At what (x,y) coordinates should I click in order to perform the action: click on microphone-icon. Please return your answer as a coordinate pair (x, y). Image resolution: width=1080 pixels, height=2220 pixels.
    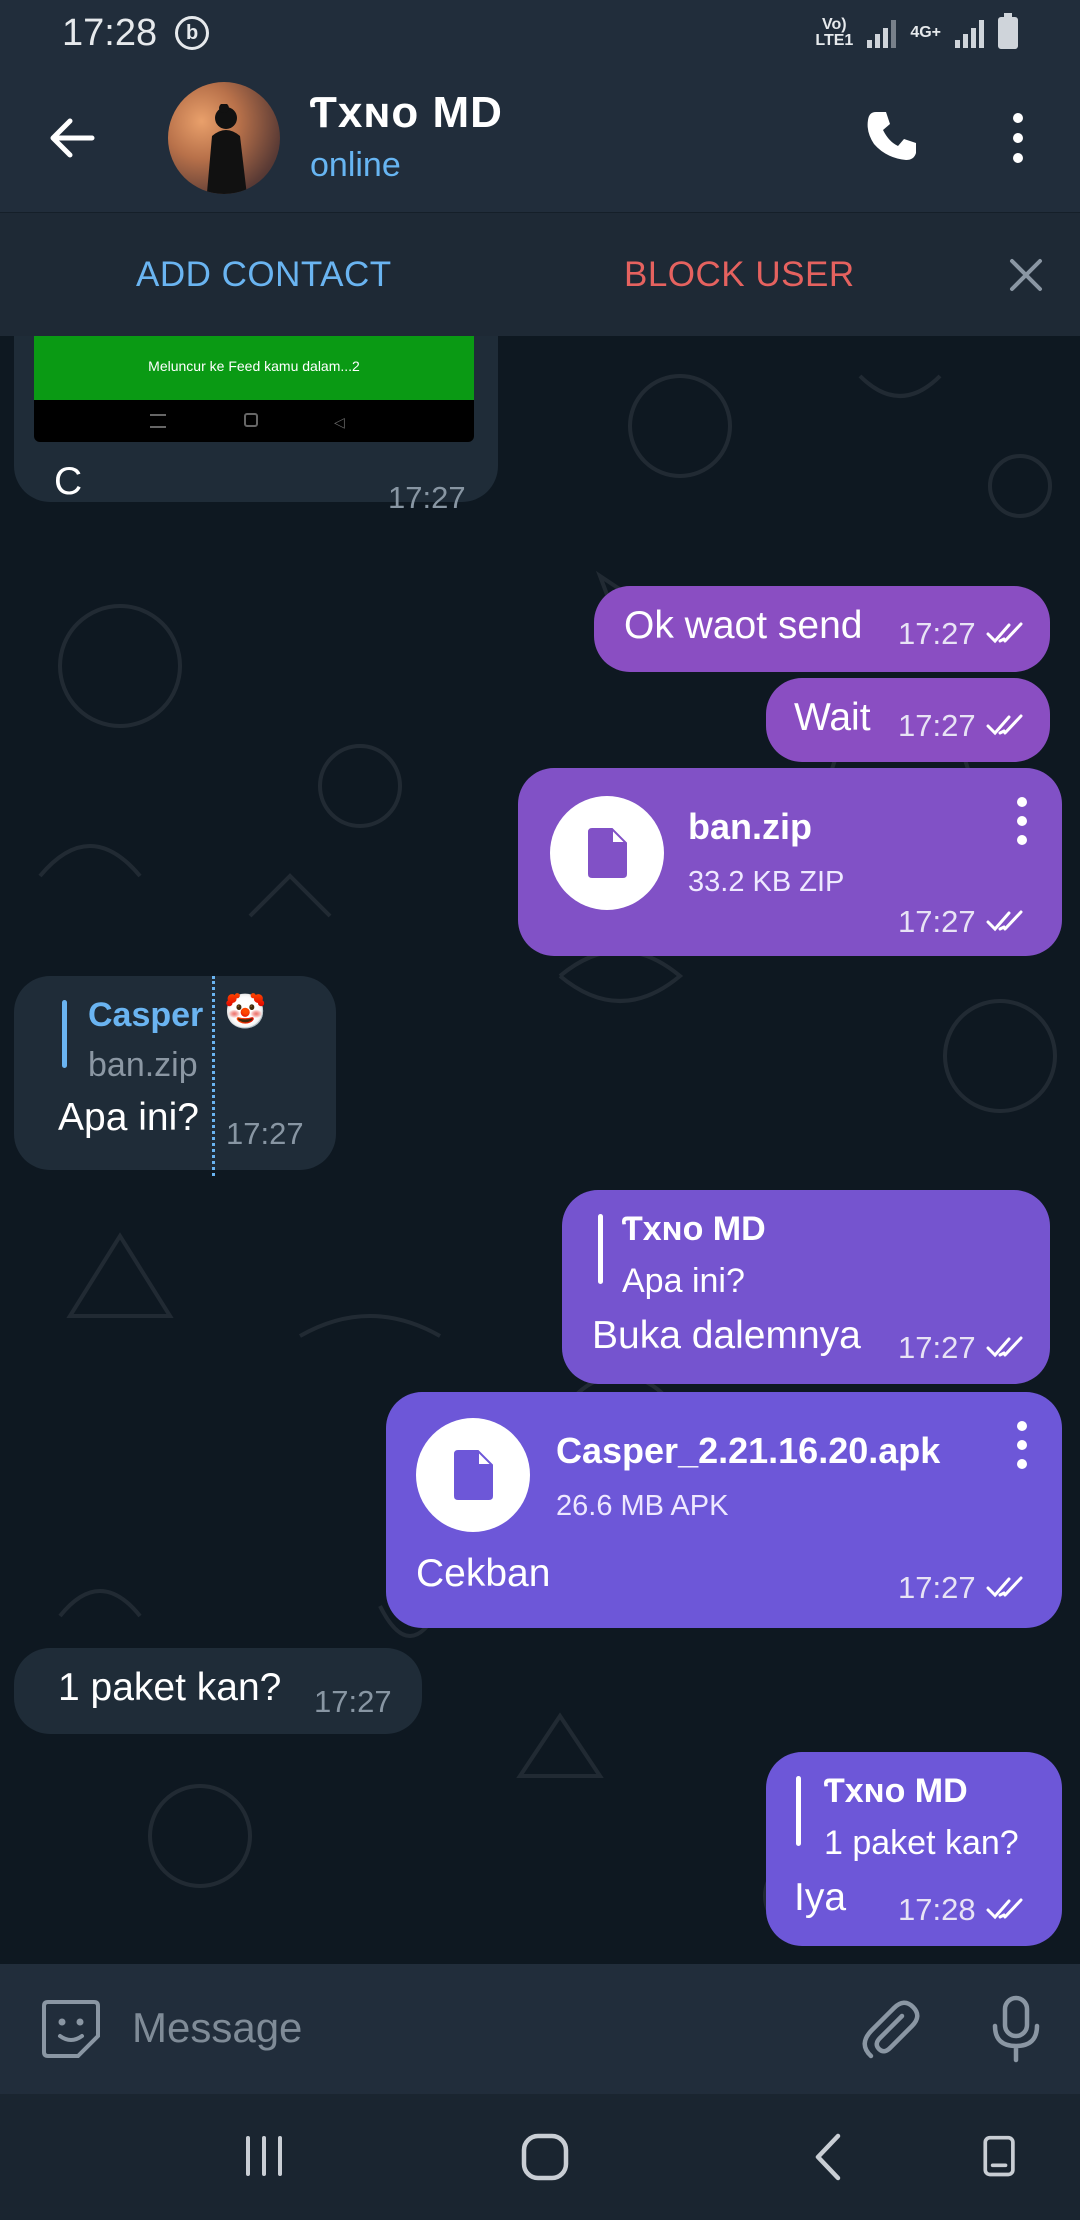
    Looking at the image, I should click on (1016, 2029).